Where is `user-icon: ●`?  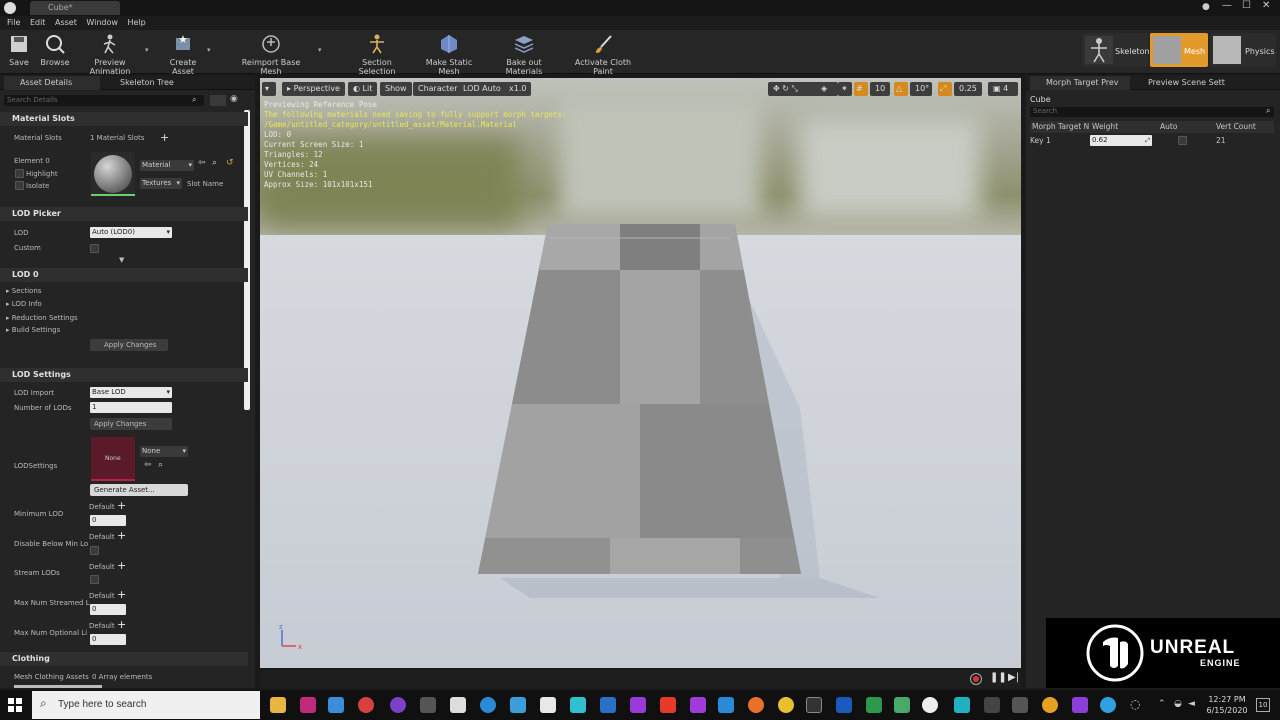
user-icon: ● is located at coordinates (1206, 7).